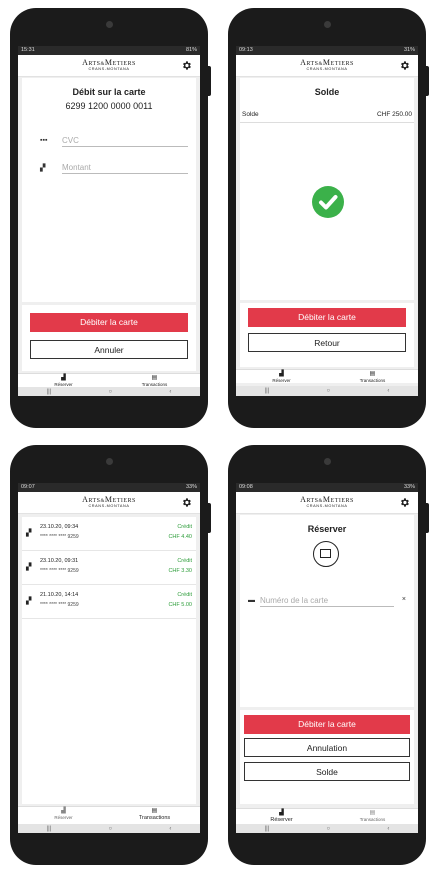 This screenshot has width=432, height=872. I want to click on card-number-field: ▬ Numéro de la carte ×, so click(327, 602).